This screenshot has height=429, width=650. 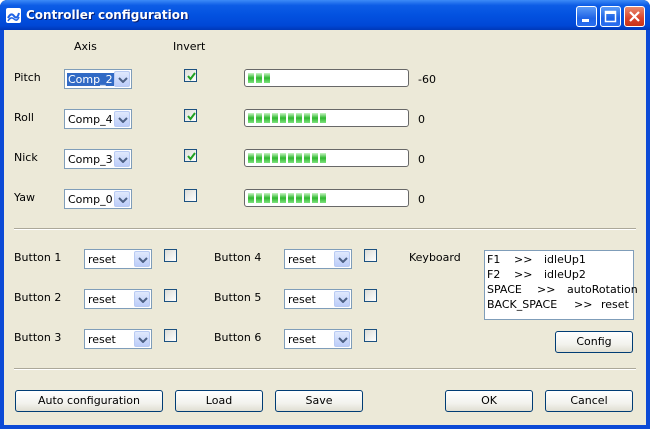 I want to click on axis-combo-value: Comp_4, so click(x=90, y=119).